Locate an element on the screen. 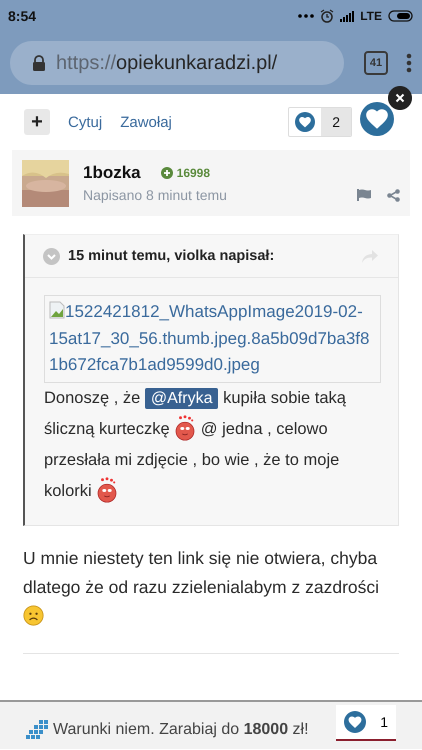  reputation-count: 16998 is located at coordinates (193, 173).